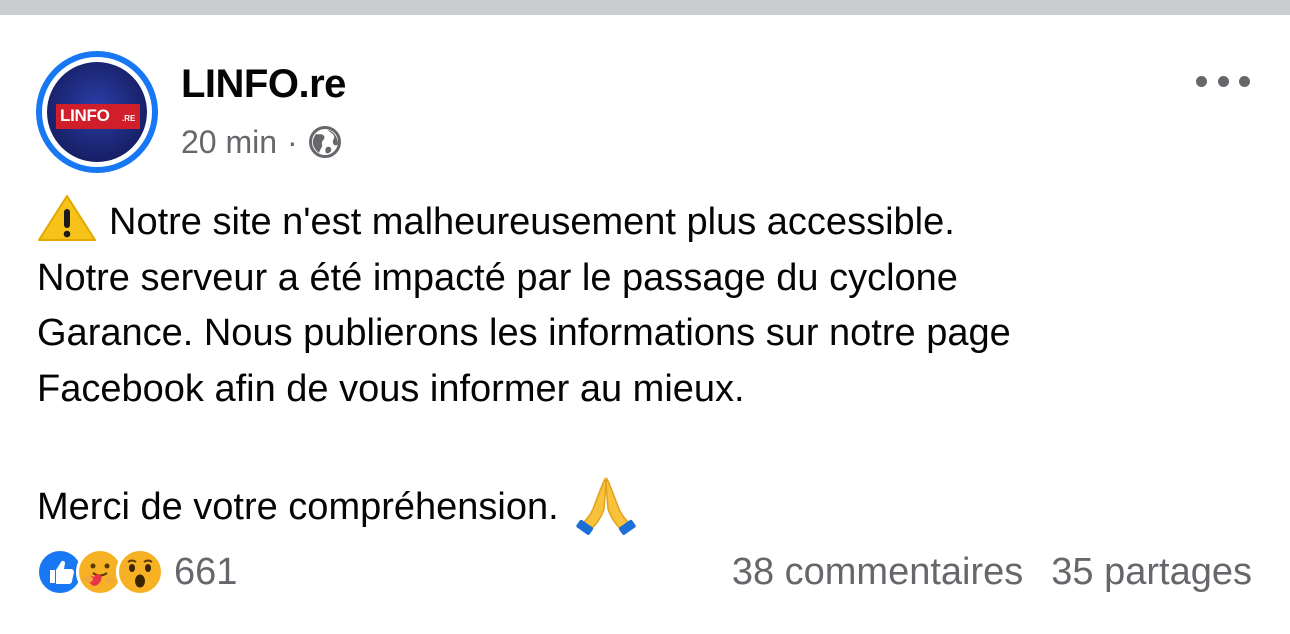 The image size is (1290, 634). What do you see at coordinates (298, 506) in the screenshot?
I see `post-text-line-5: Merci de votre compréhension.` at bounding box center [298, 506].